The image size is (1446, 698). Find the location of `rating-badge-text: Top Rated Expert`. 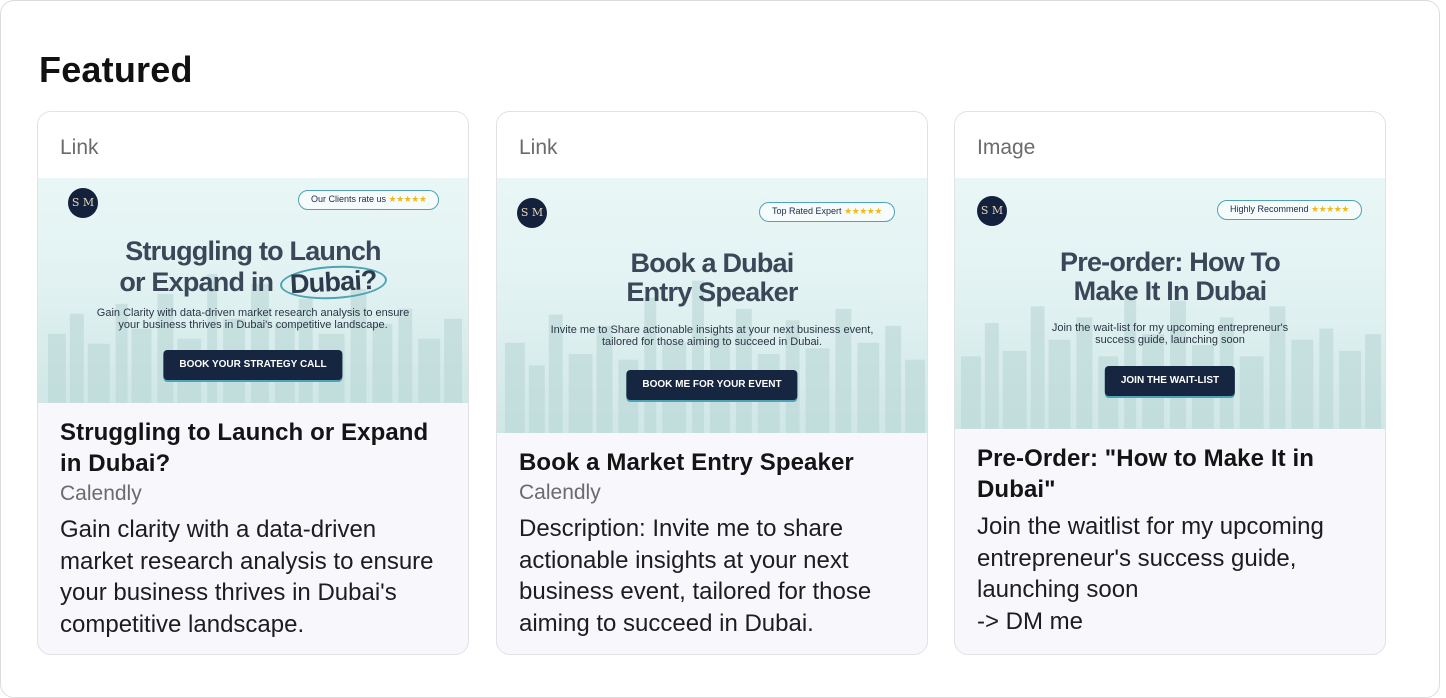

rating-badge-text: Top Rated Expert is located at coordinates (807, 211).